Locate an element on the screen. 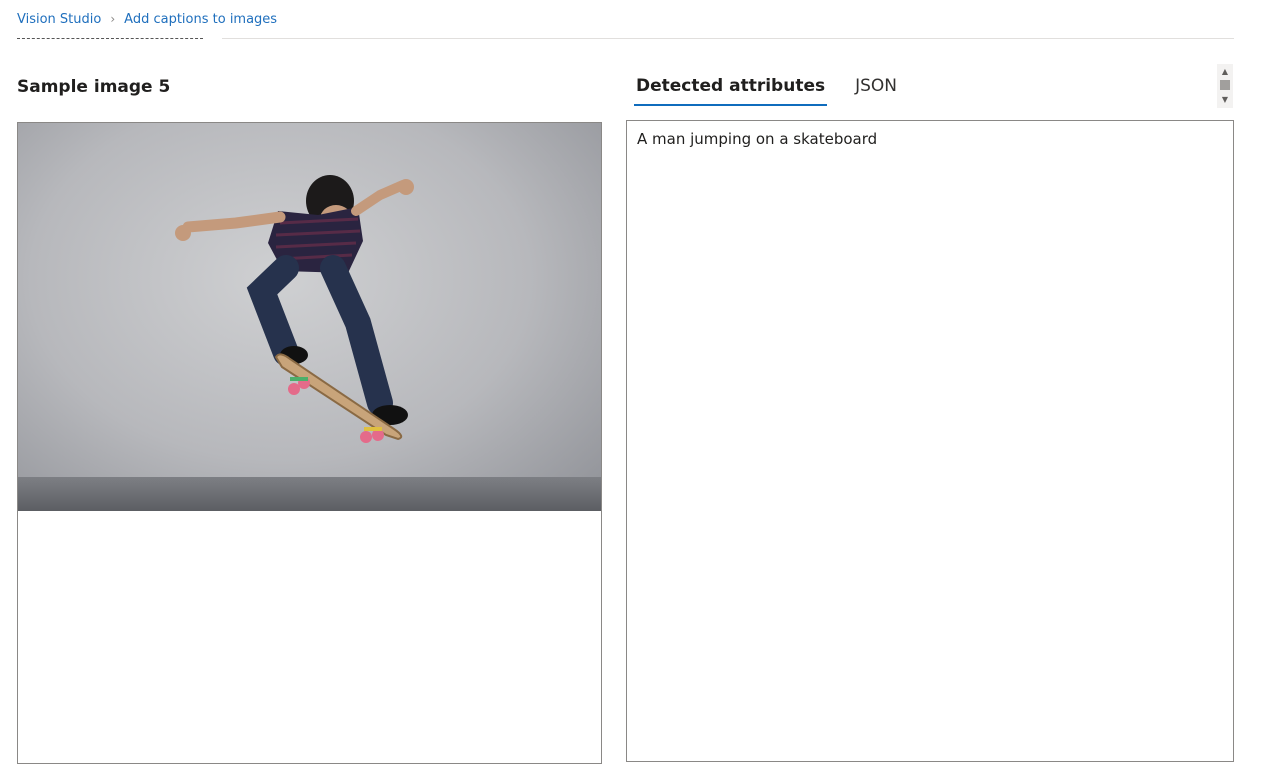 Image resolution: width=1271 pixels, height=780 pixels. scrollbar-thumb is located at coordinates (1225, 85).